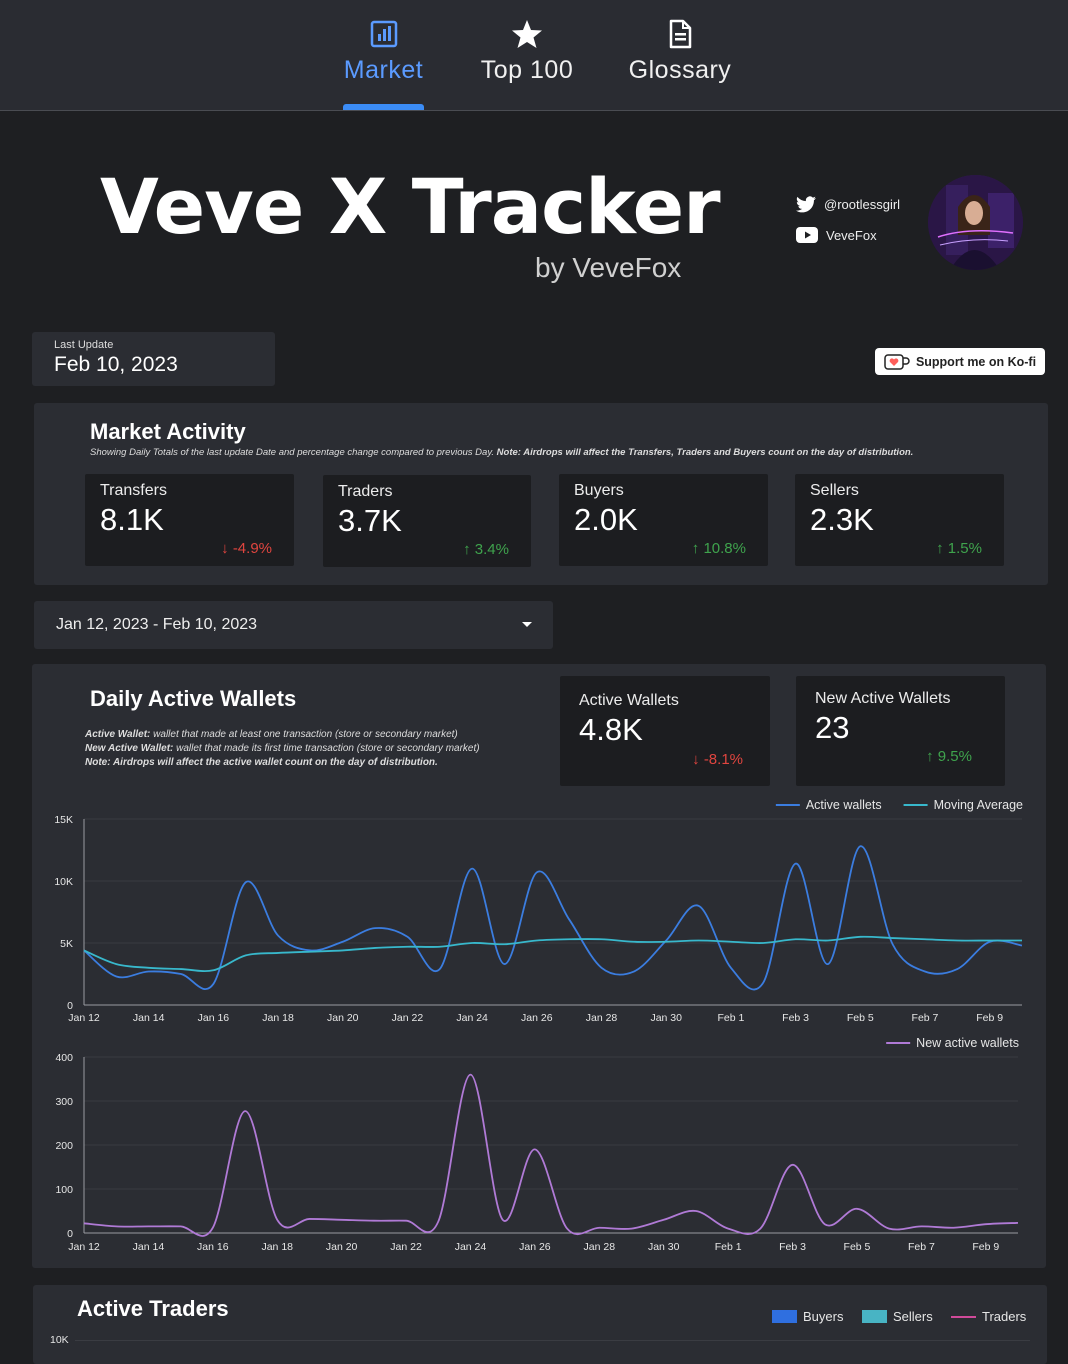  I want to click on series-line-new-active-wallets, so click(551, 1155).